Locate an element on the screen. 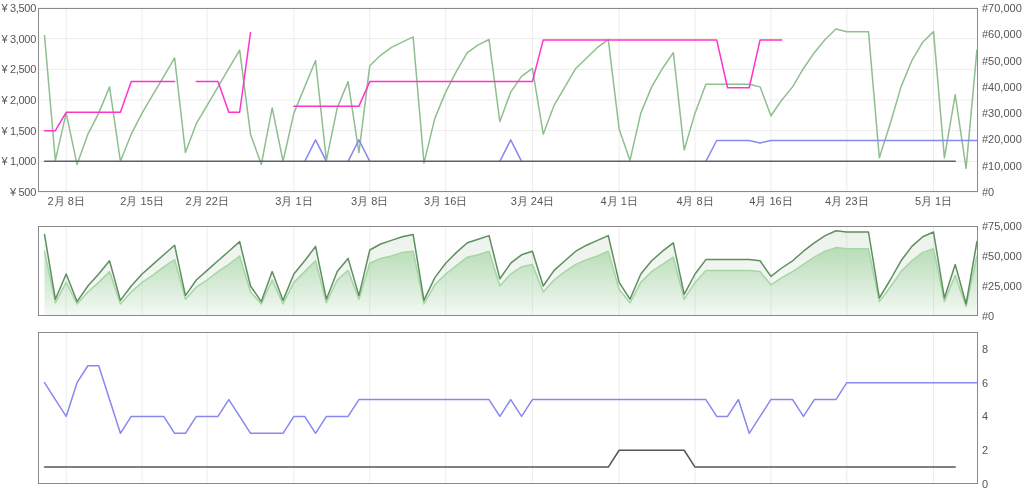  axis-label: 4月 23日 is located at coordinates (847, 201).